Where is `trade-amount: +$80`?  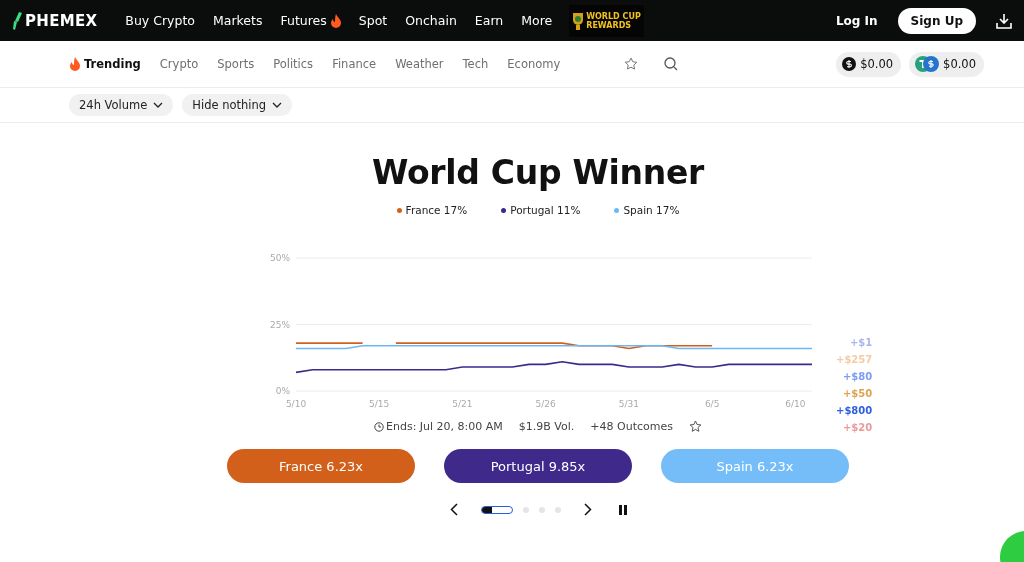
trade-amount: +$80 is located at coordinates (857, 376).